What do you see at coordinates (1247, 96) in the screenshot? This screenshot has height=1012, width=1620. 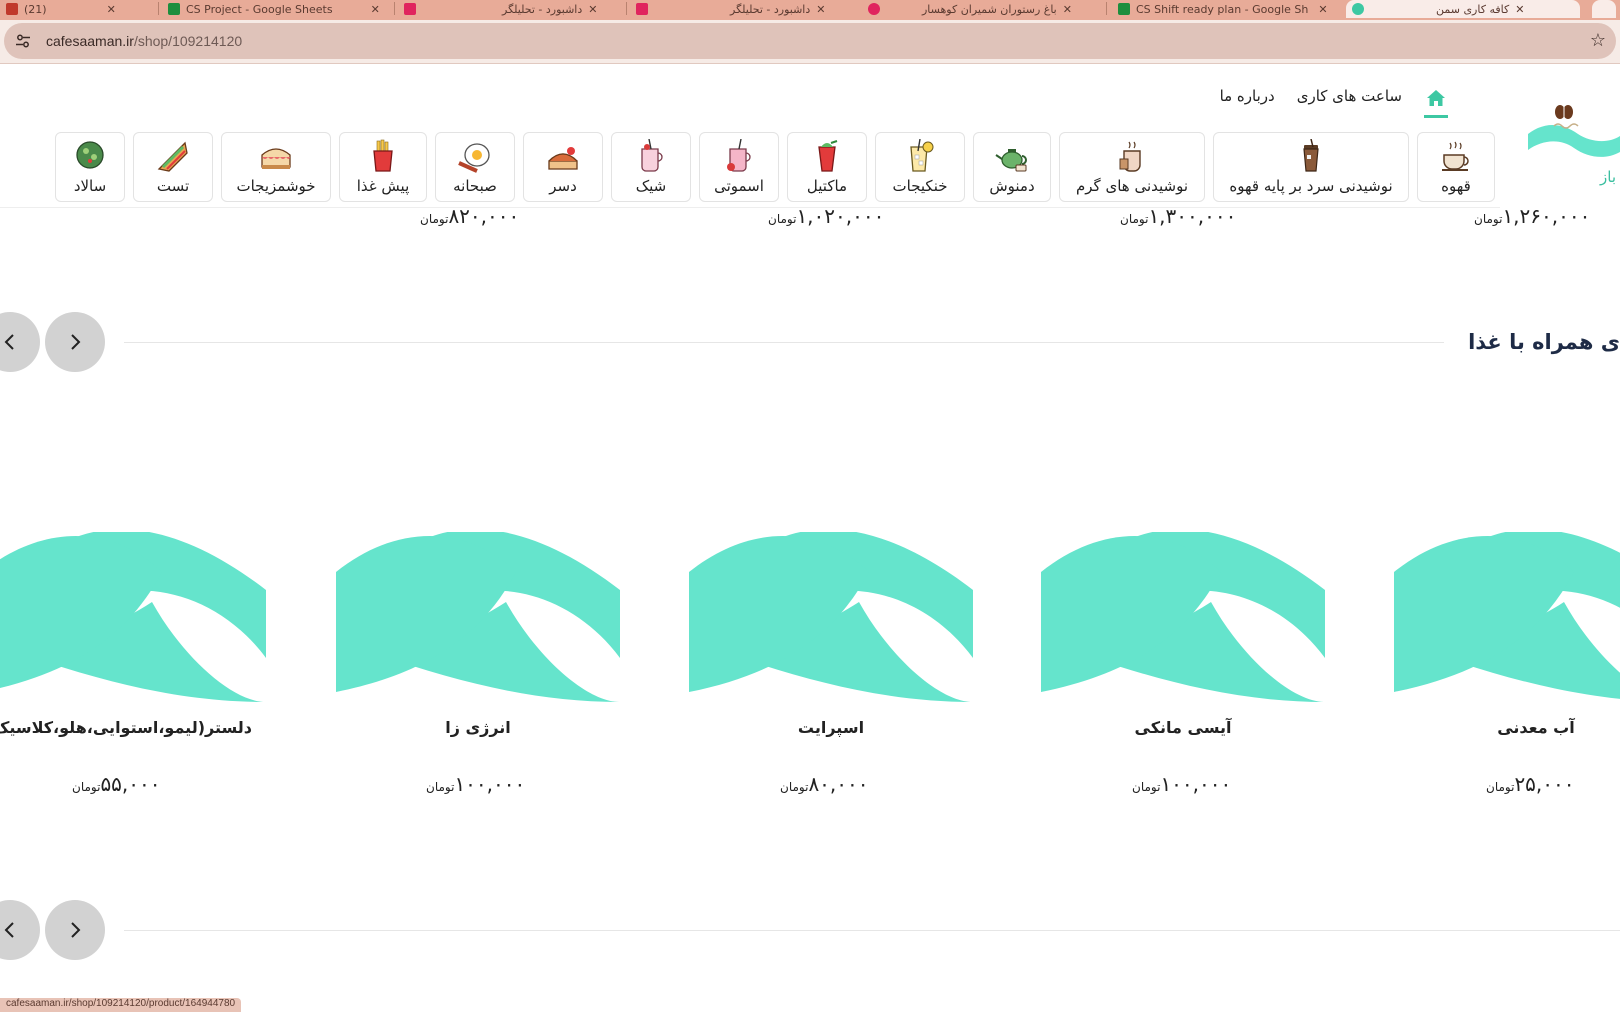 I see `nav-about-us: درباره ما` at bounding box center [1247, 96].